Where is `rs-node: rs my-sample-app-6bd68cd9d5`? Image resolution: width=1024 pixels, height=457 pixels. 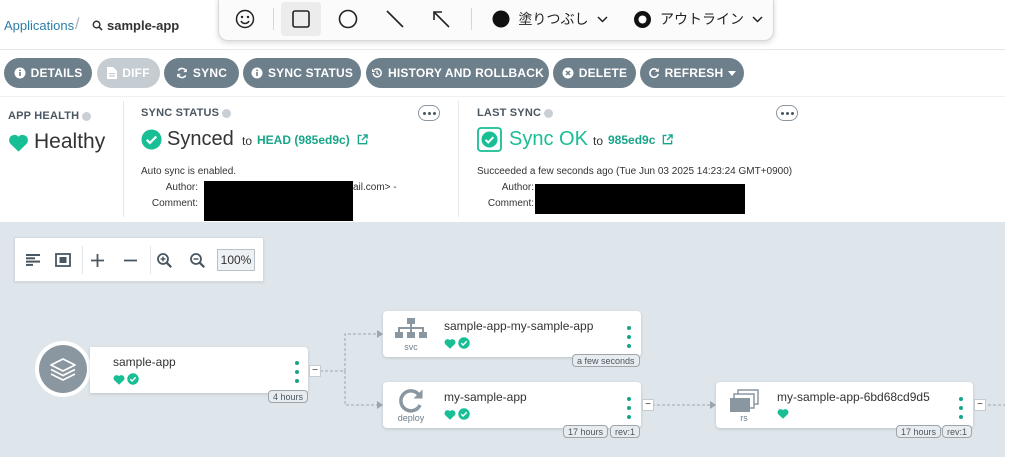 rs-node: rs my-sample-app-6bd68cd9d5 is located at coordinates (844, 405).